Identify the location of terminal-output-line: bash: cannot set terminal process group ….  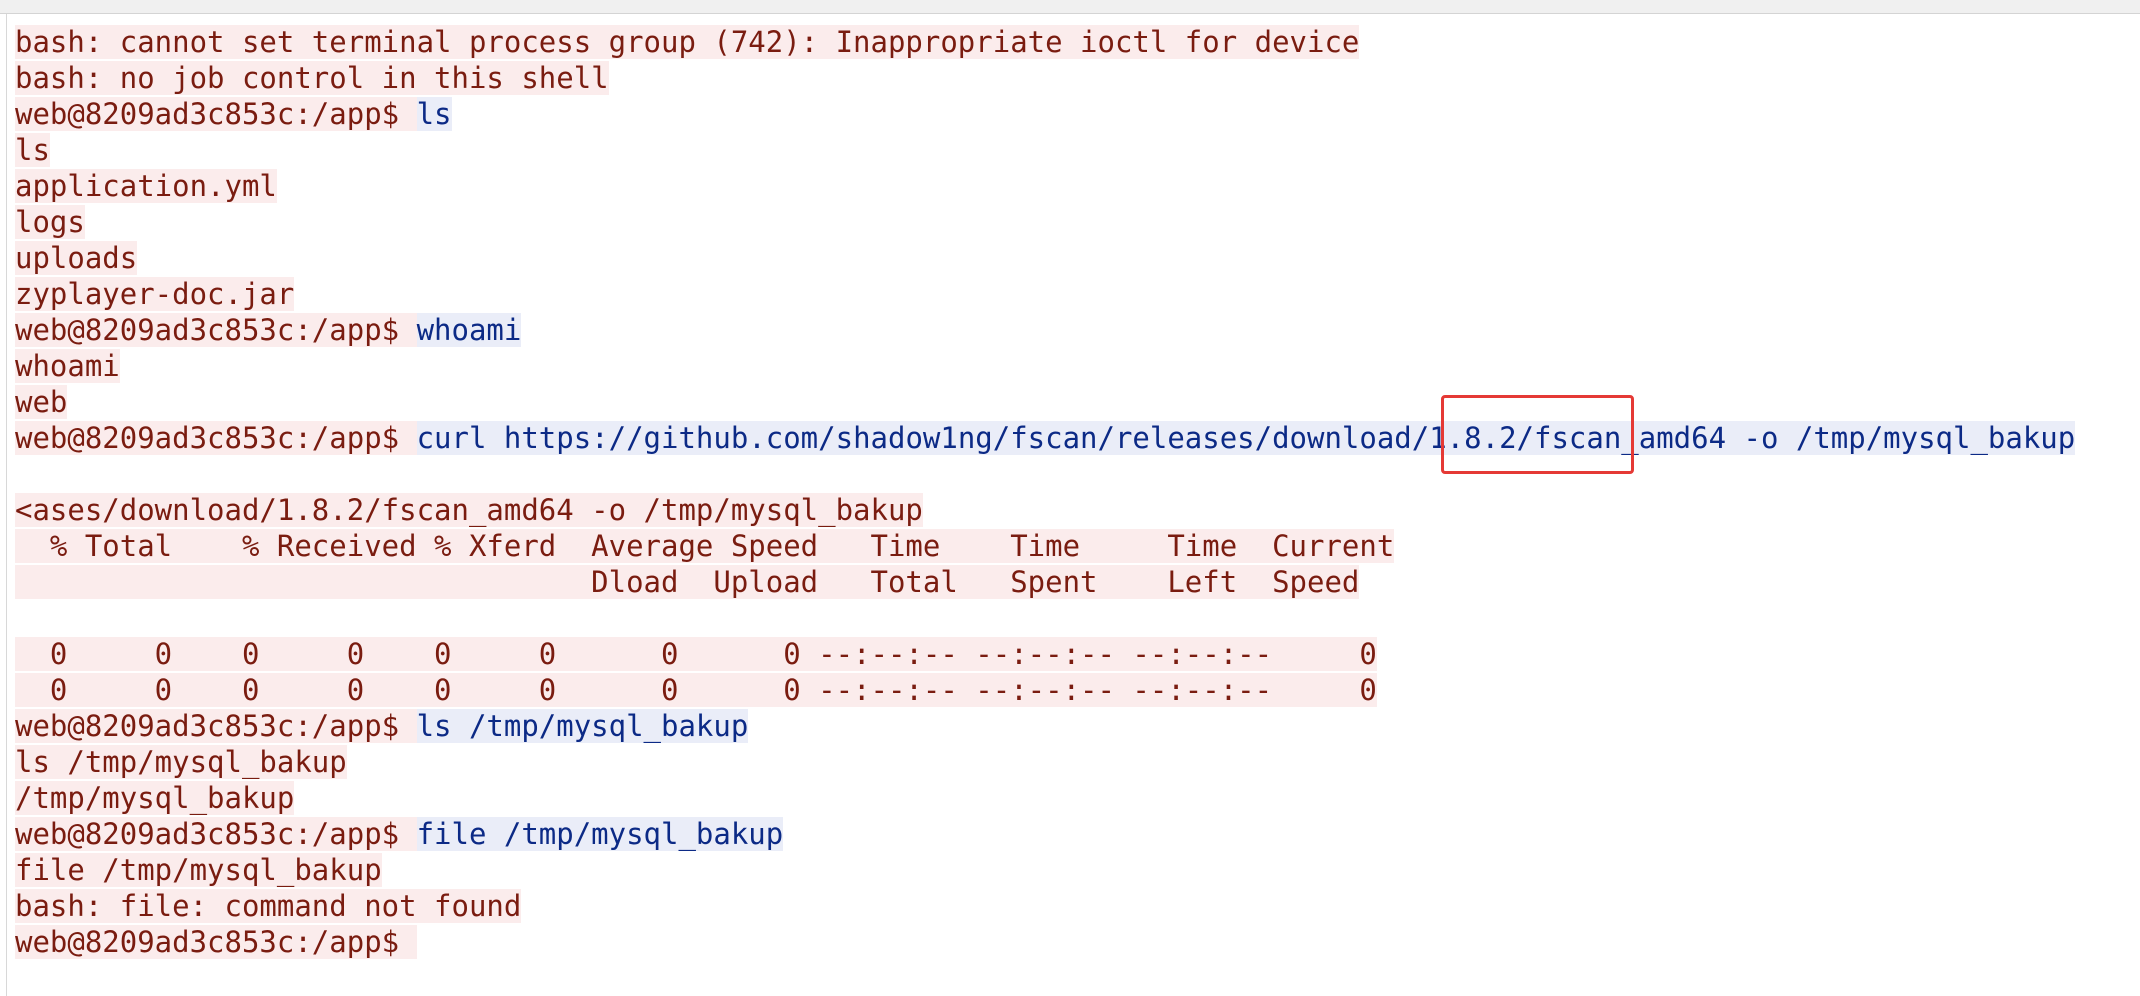
(1070, 42).